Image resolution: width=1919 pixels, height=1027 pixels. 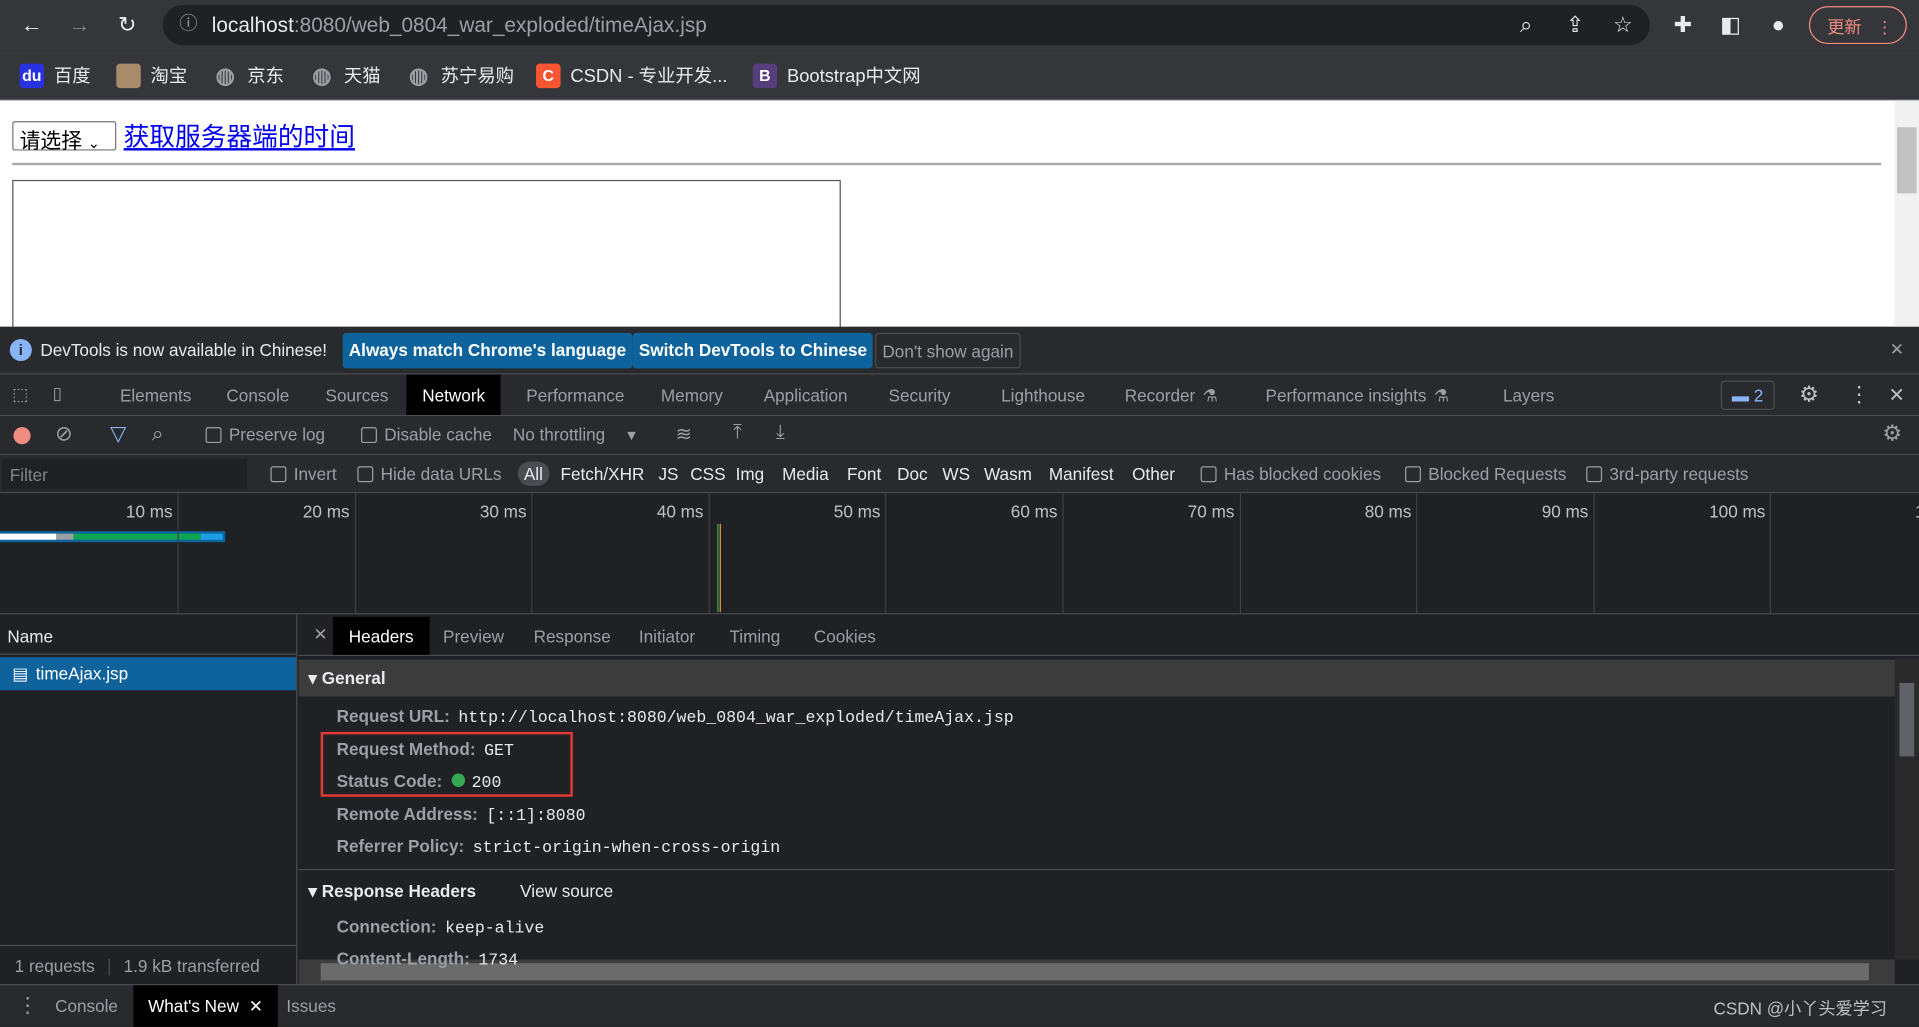 What do you see at coordinates (684, 434) in the screenshot?
I see `network-conditions-icon: ≋` at bounding box center [684, 434].